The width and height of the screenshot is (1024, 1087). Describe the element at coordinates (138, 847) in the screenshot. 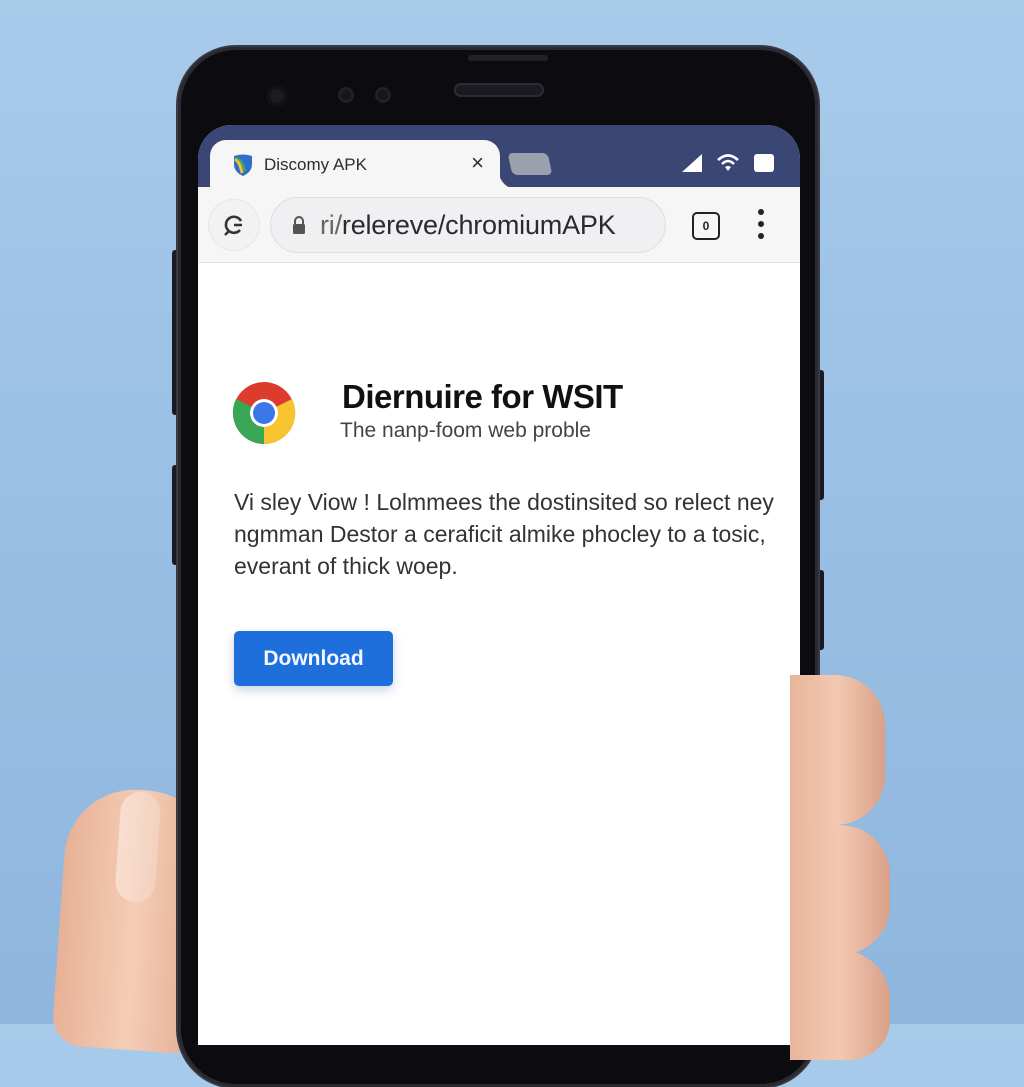

I see `thumb-nail` at that location.